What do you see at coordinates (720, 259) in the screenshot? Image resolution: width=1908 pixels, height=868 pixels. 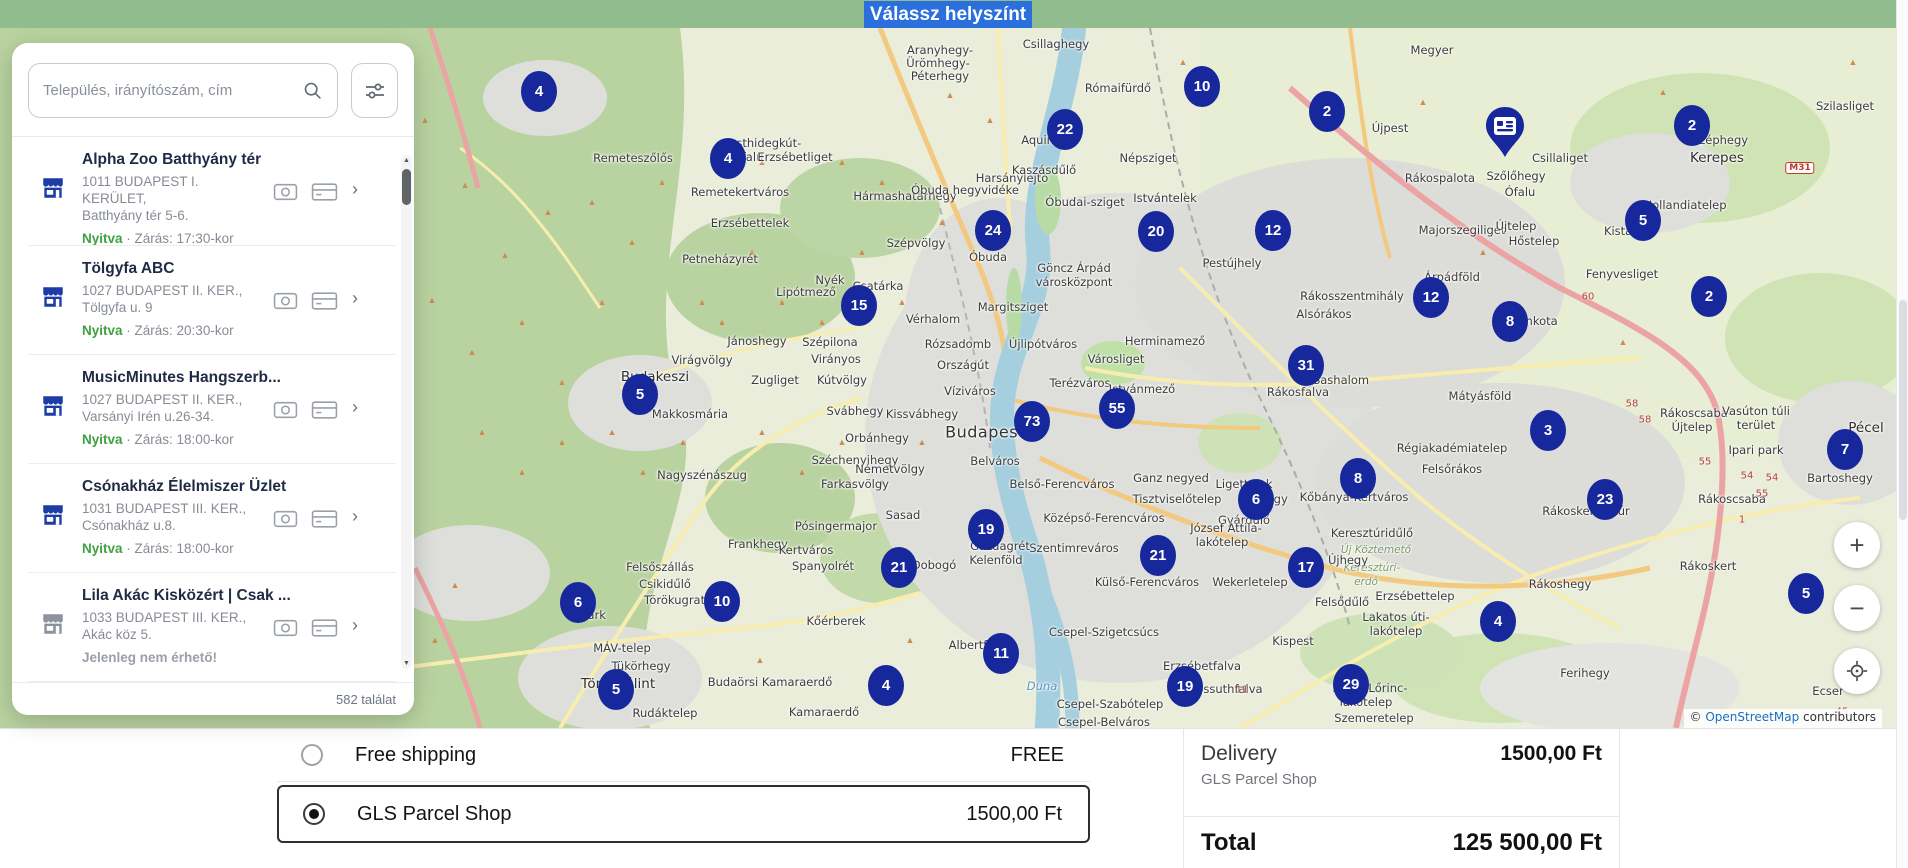 I see `map-place-label: Petneházyrét` at bounding box center [720, 259].